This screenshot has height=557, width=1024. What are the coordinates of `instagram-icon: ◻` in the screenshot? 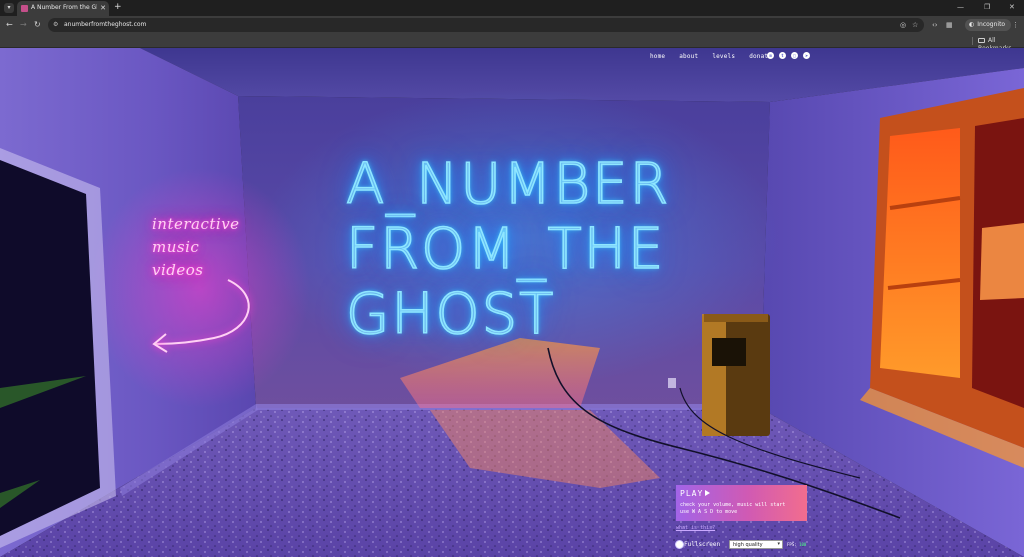 It's located at (794, 55).